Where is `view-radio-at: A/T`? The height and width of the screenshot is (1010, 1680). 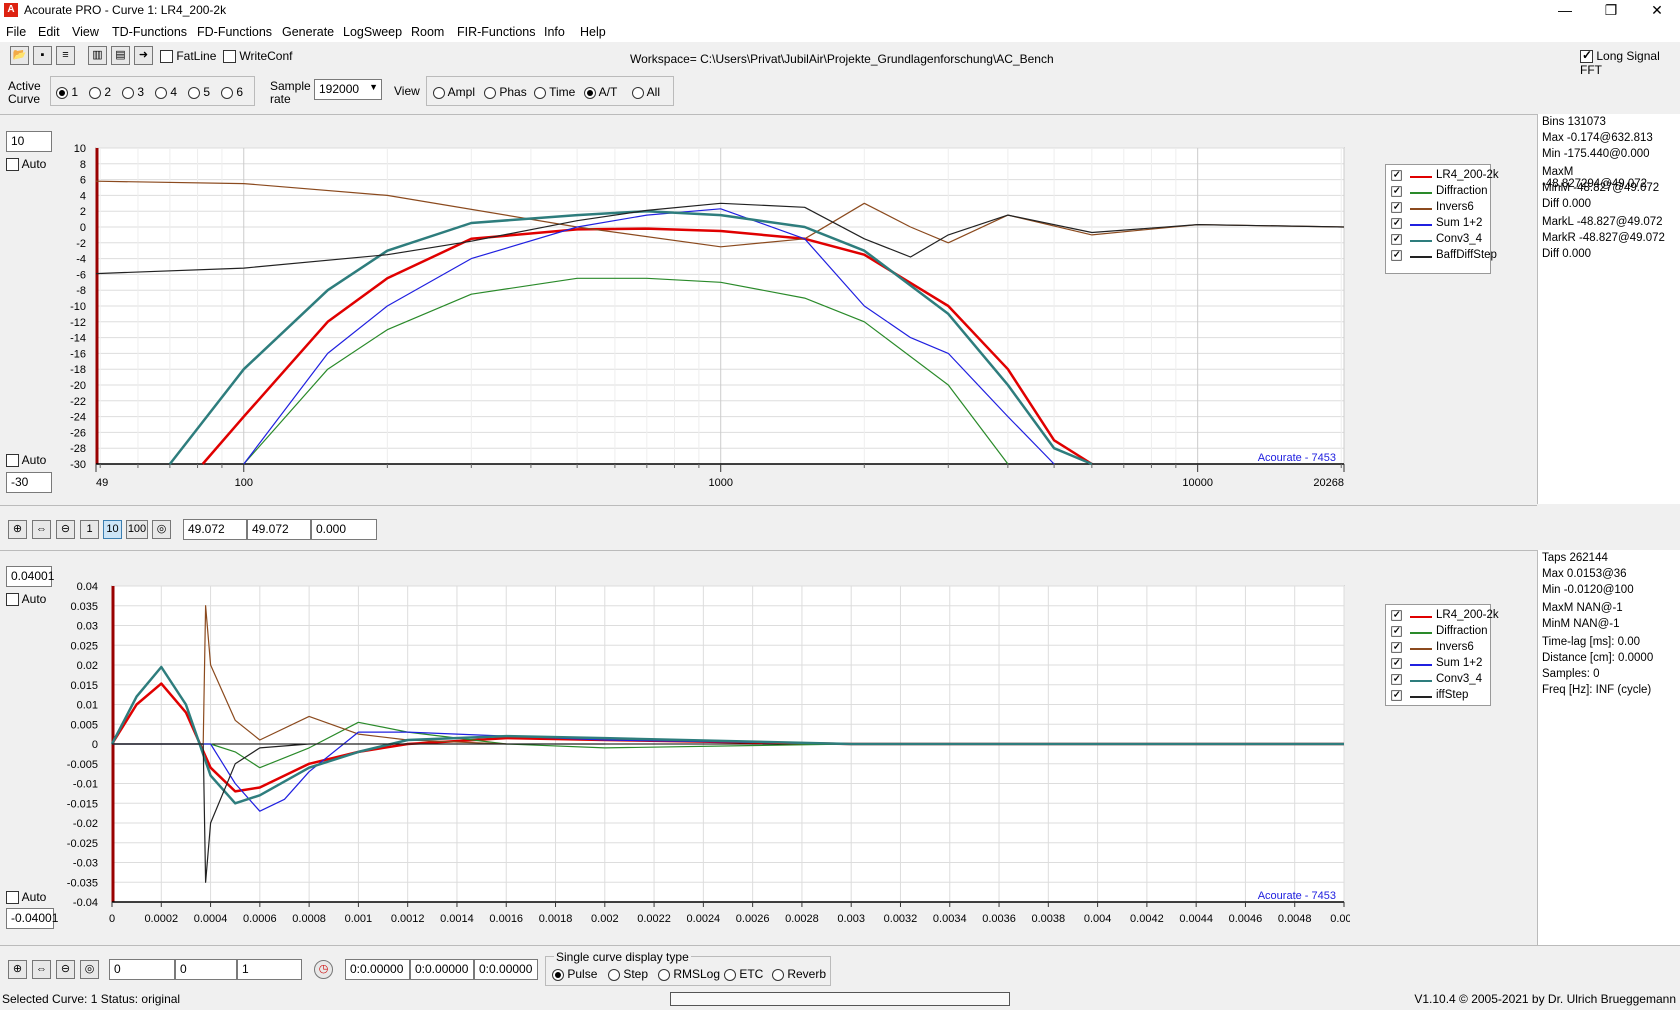 view-radio-at: A/T is located at coordinates (600, 92).